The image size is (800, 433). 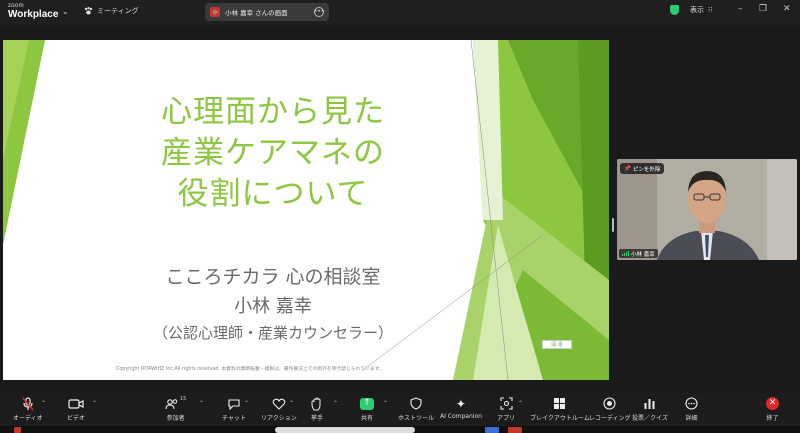 What do you see at coordinates (691, 418) in the screenshot?
I see `more-label: 詳細` at bounding box center [691, 418].